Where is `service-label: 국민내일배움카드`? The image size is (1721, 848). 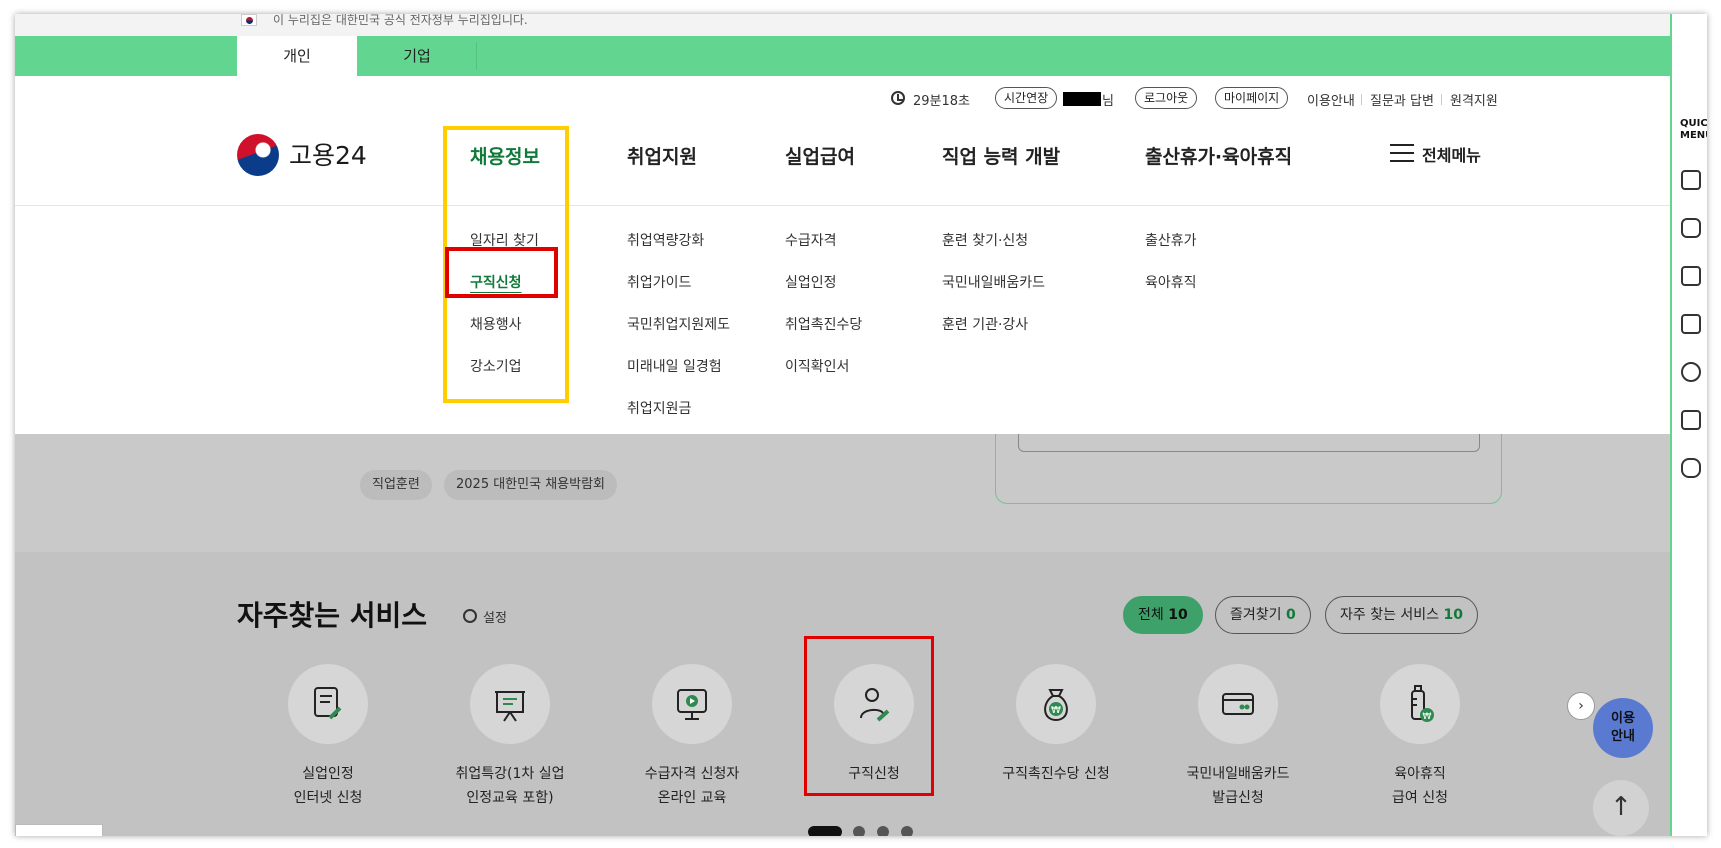
service-label: 국민내일배움카드 is located at coordinates (1238, 774).